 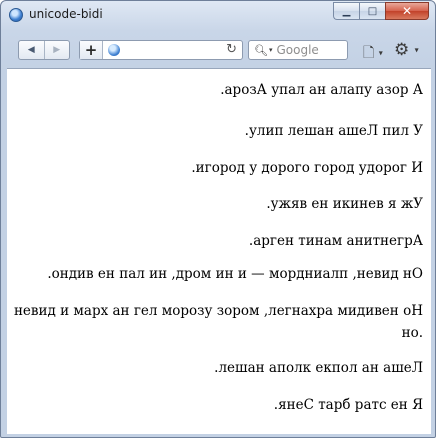 I want to click on reload-icon: ↻, so click(x=231, y=49).